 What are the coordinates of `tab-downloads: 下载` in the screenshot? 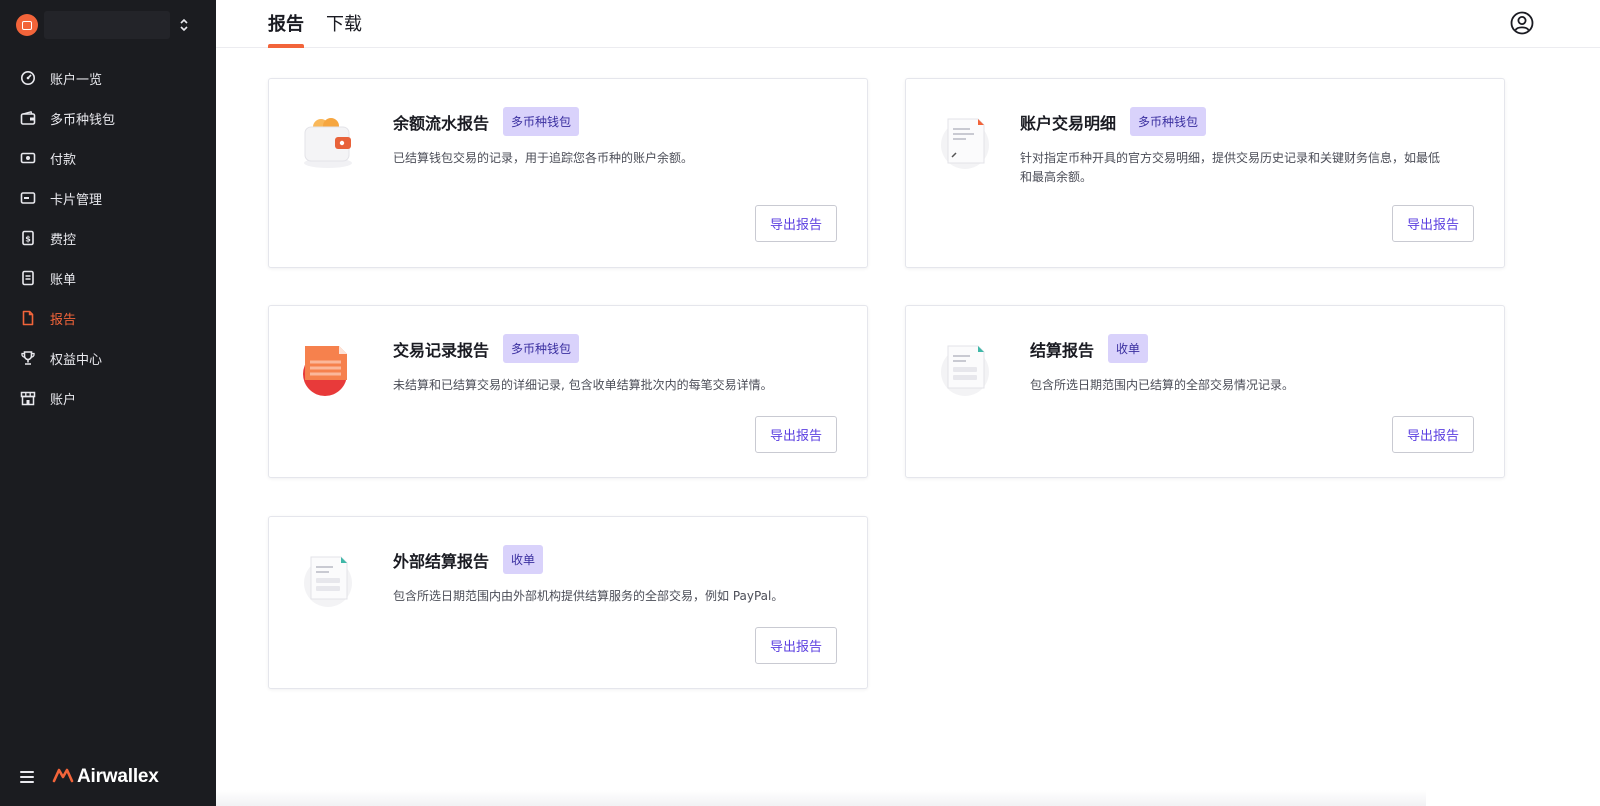 It's located at (344, 23).